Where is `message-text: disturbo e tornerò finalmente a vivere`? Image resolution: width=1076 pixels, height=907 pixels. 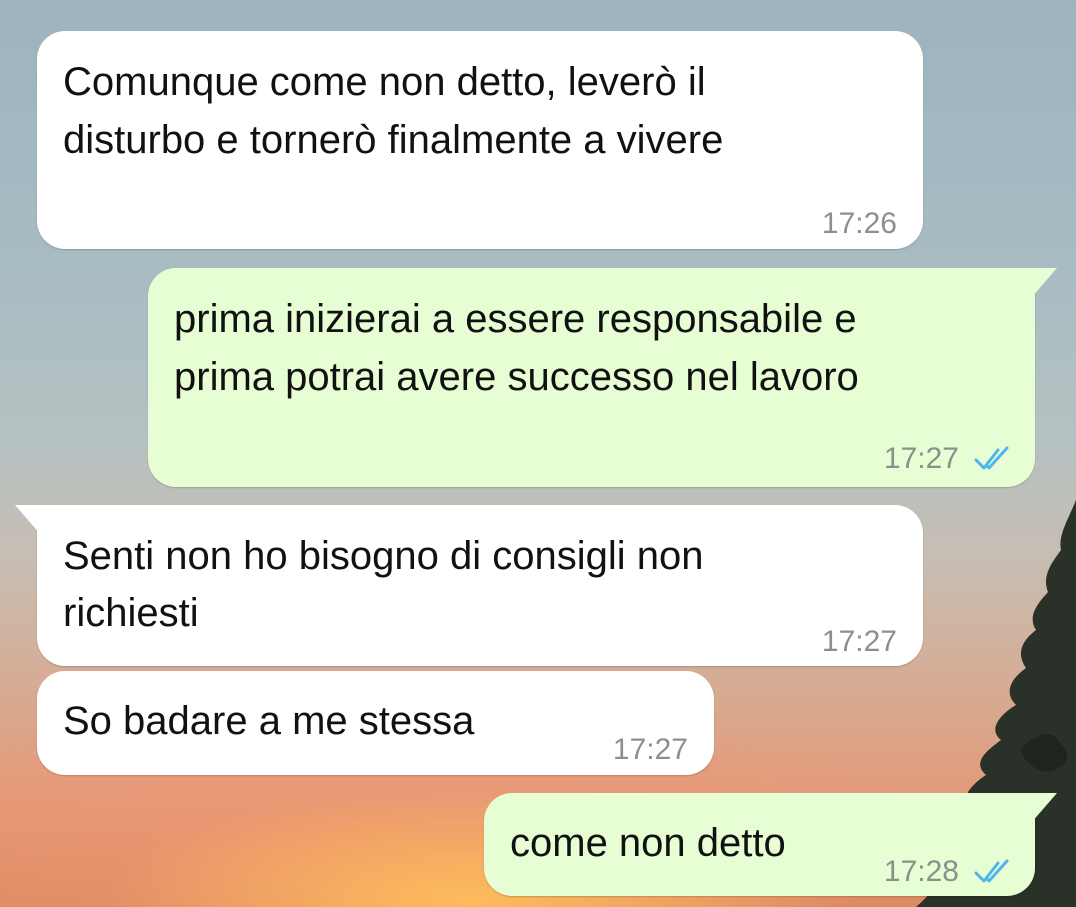 message-text: disturbo e tornerò finalmente a vivere is located at coordinates (393, 140).